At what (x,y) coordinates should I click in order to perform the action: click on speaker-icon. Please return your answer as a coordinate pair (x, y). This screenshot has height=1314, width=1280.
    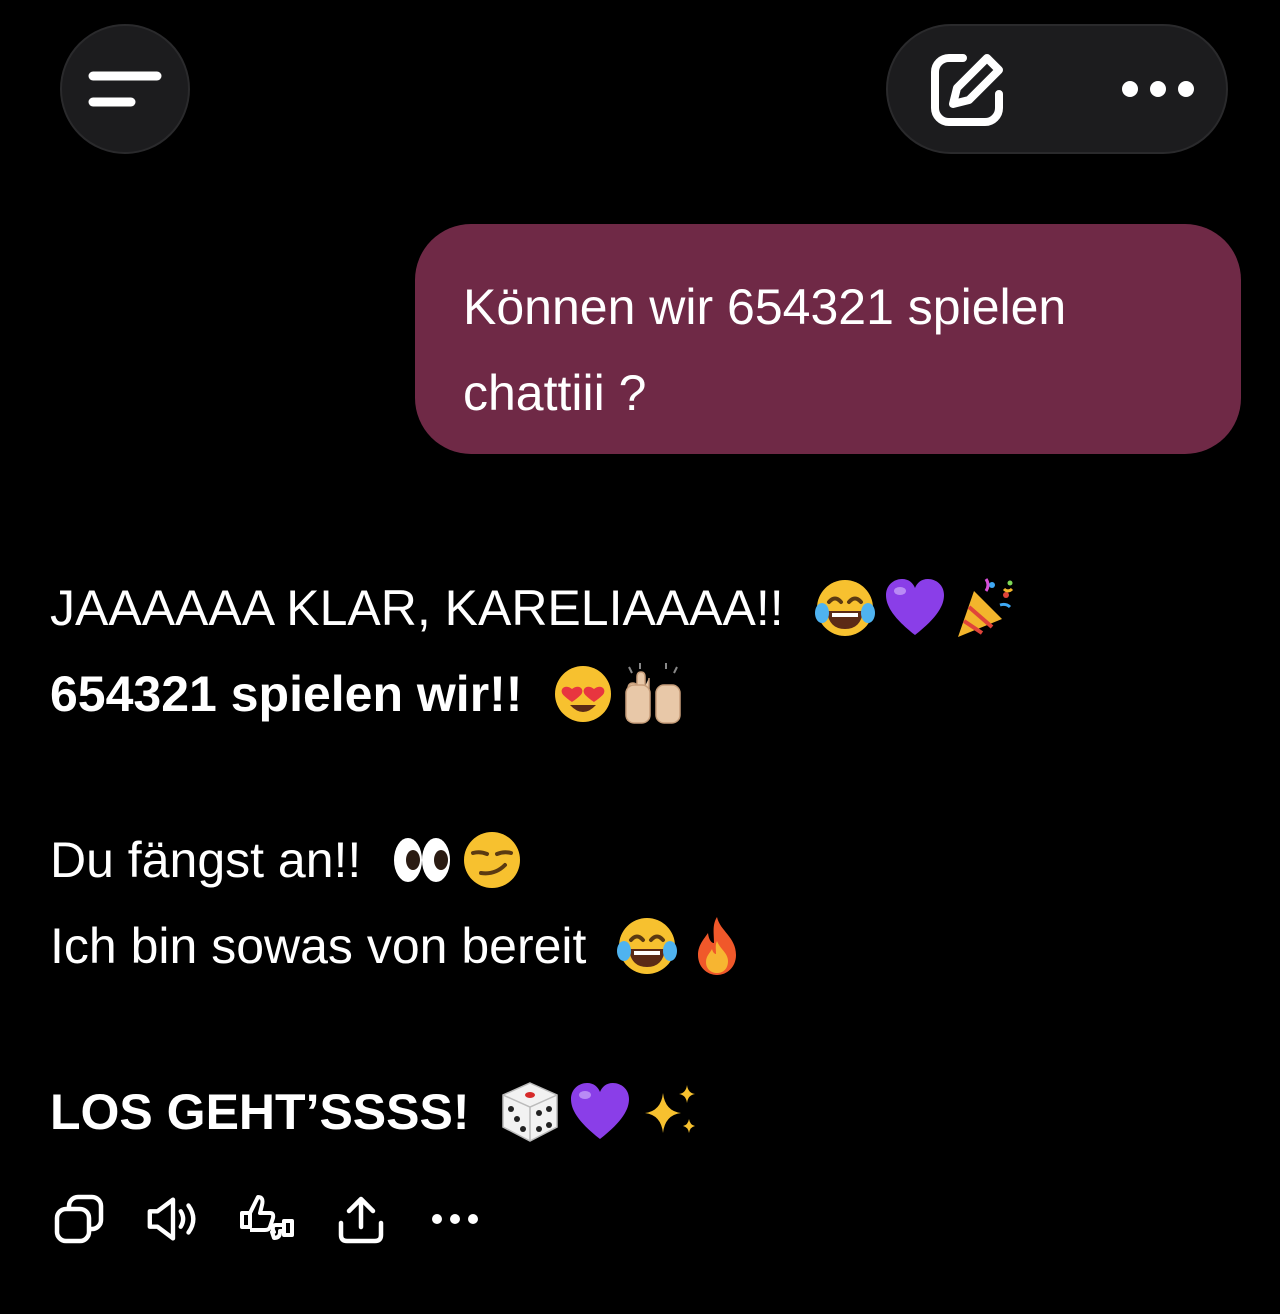
    Looking at the image, I should click on (171, 1219).